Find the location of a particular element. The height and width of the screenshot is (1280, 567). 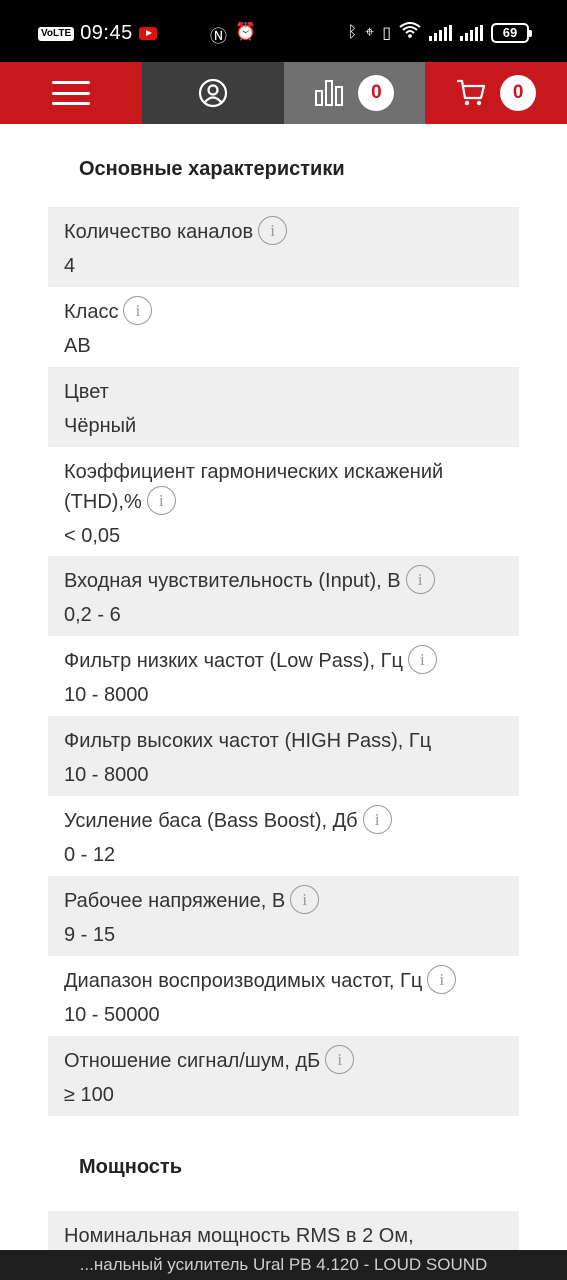

compare-button: 0 is located at coordinates (354, 93).